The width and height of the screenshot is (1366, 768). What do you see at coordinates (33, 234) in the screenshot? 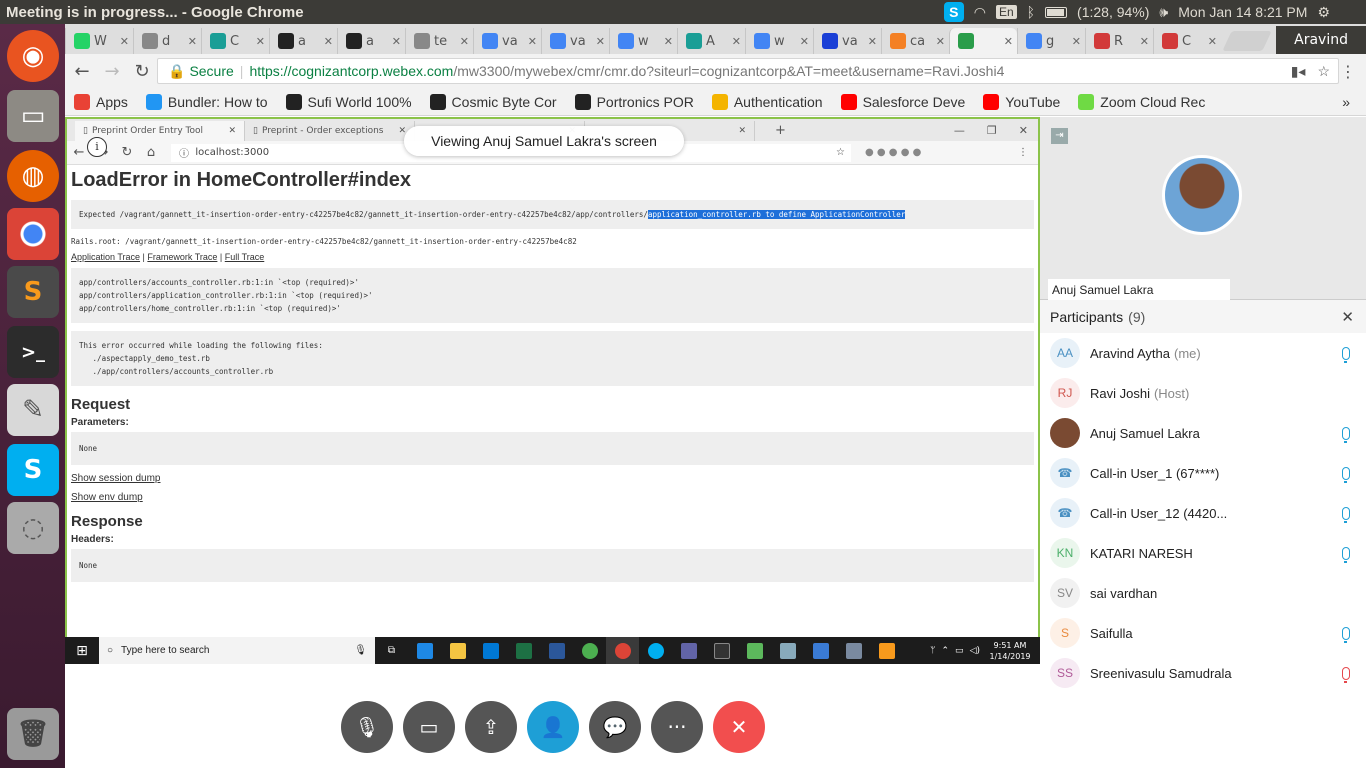
I see `chrome-icon` at bounding box center [33, 234].